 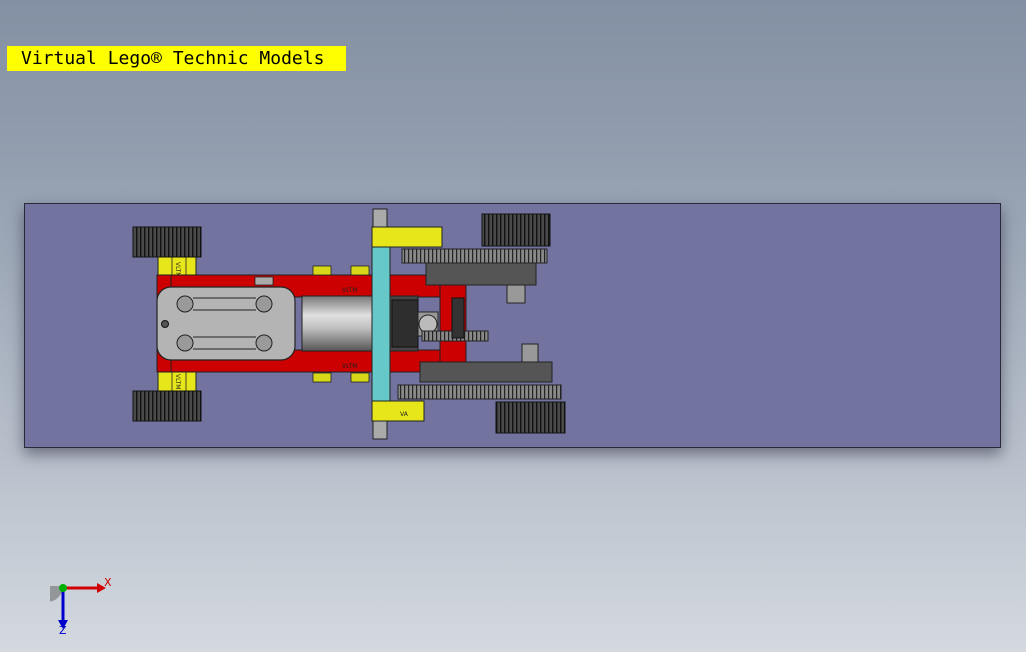 What do you see at coordinates (349, 366) in the screenshot?
I see `chassis-mark-bottom: VLTM` at bounding box center [349, 366].